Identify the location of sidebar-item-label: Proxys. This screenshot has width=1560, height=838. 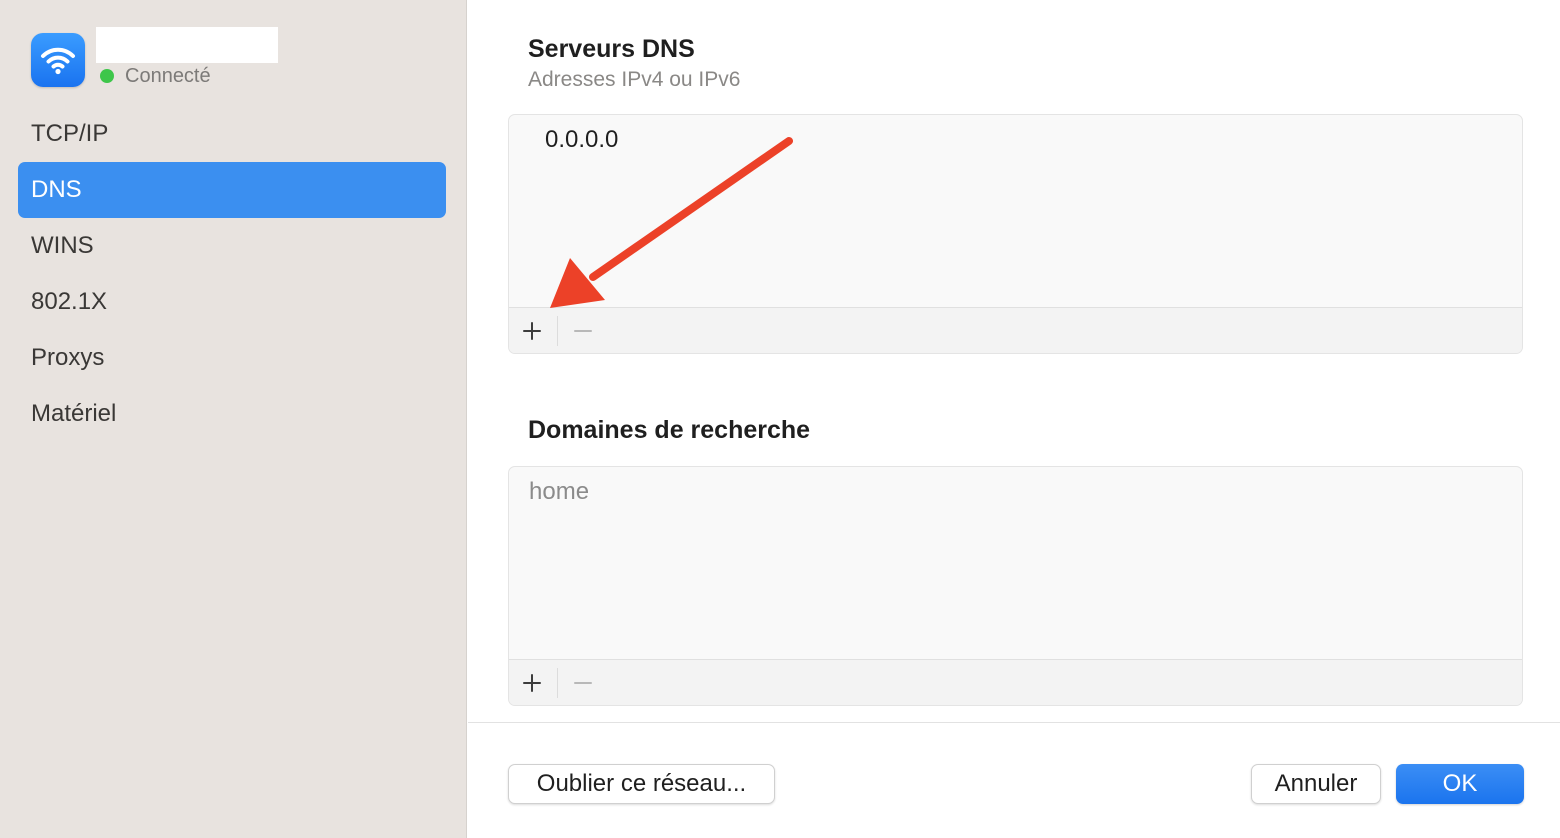
(68, 357).